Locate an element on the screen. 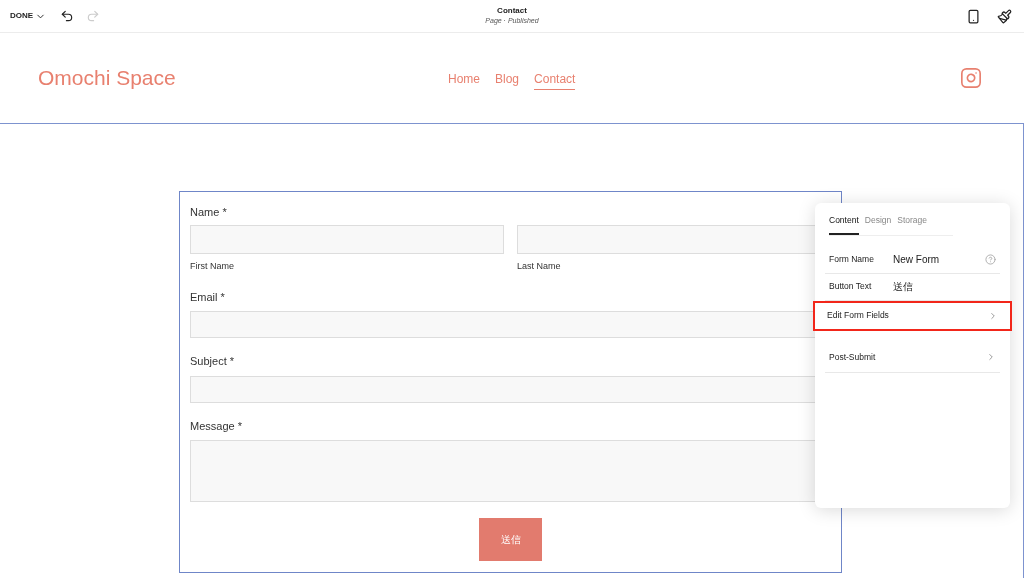 This screenshot has height=578, width=1024. panel-tab: Storage is located at coordinates (912, 224).